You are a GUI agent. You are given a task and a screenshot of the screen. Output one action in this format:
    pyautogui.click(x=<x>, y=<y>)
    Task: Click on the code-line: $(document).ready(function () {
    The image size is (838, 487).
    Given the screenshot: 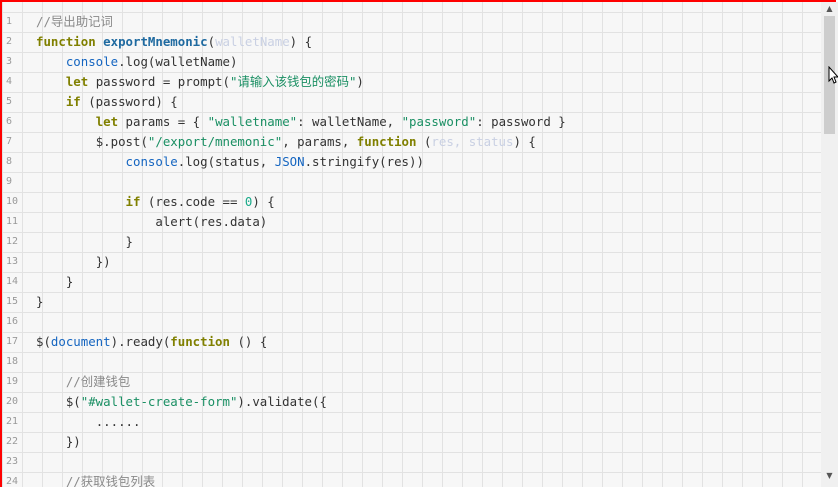 What is the action you would take?
    pyautogui.click(x=425, y=342)
    